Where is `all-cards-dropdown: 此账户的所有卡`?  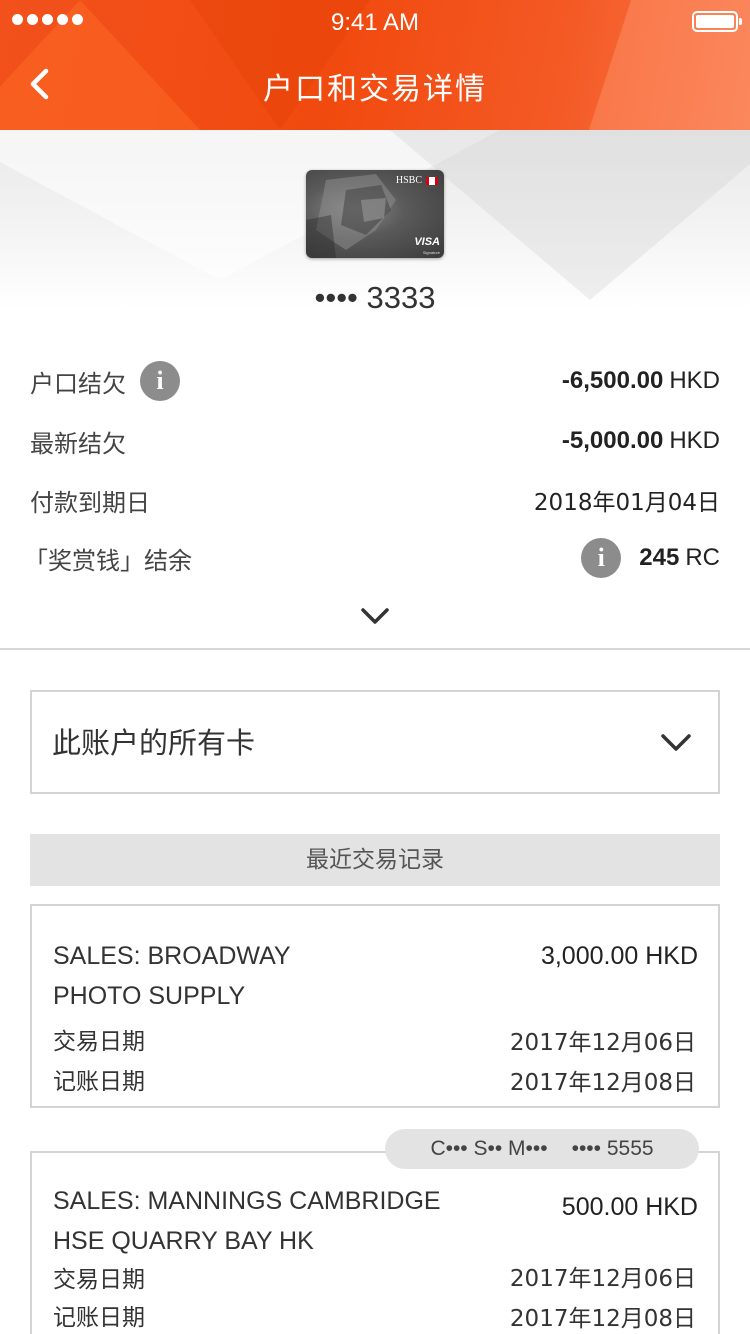 all-cards-dropdown: 此账户的所有卡 is located at coordinates (375, 742).